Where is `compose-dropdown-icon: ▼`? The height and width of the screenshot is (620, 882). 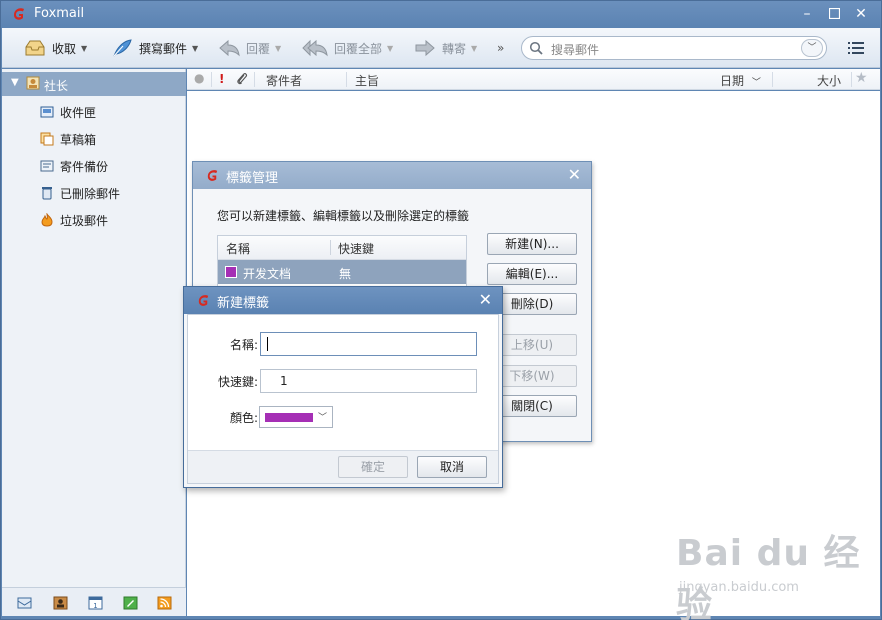 compose-dropdown-icon: ▼ is located at coordinates (195, 48).